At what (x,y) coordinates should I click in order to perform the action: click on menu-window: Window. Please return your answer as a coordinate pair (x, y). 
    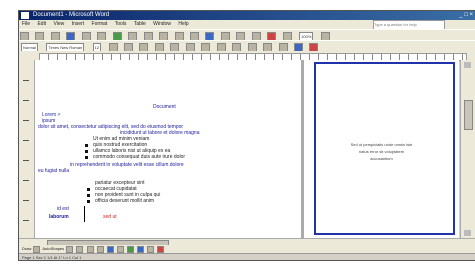
    Looking at the image, I should click on (162, 24).